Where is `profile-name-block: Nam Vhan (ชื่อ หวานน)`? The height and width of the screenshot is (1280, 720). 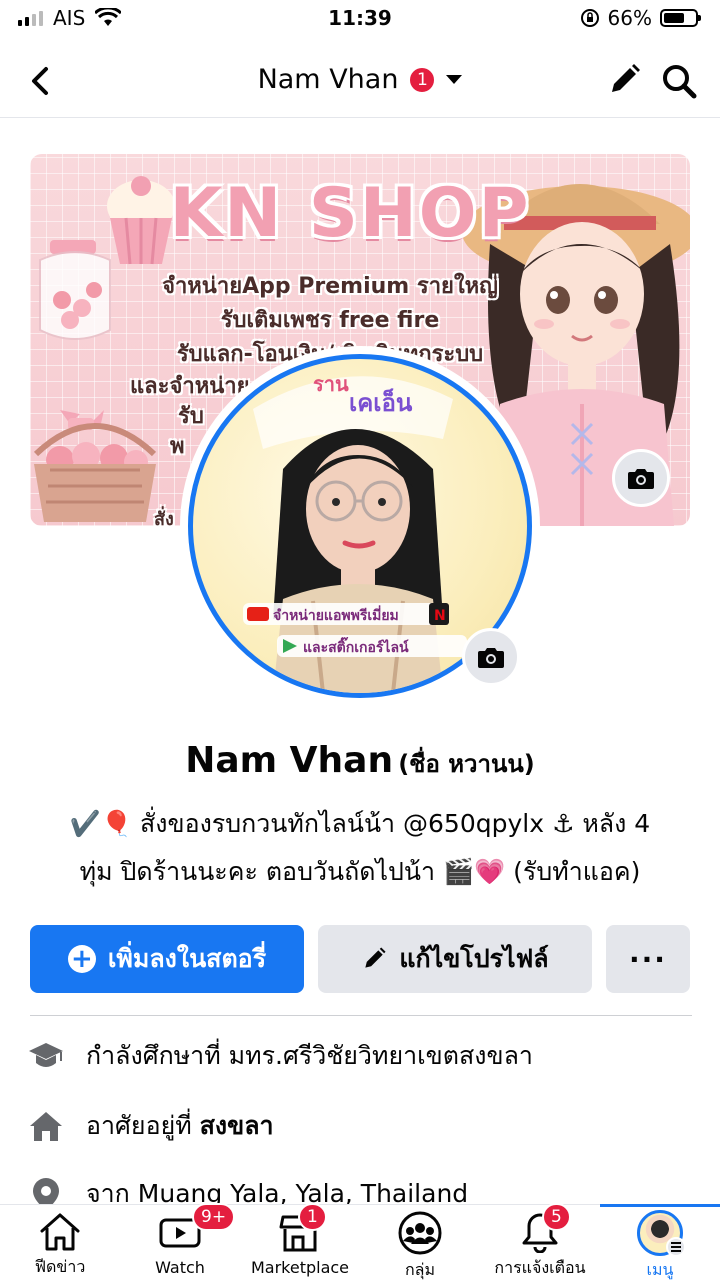
profile-name-block: Nam Vhan (ชื่อ หวานน) is located at coordinates (360, 761).